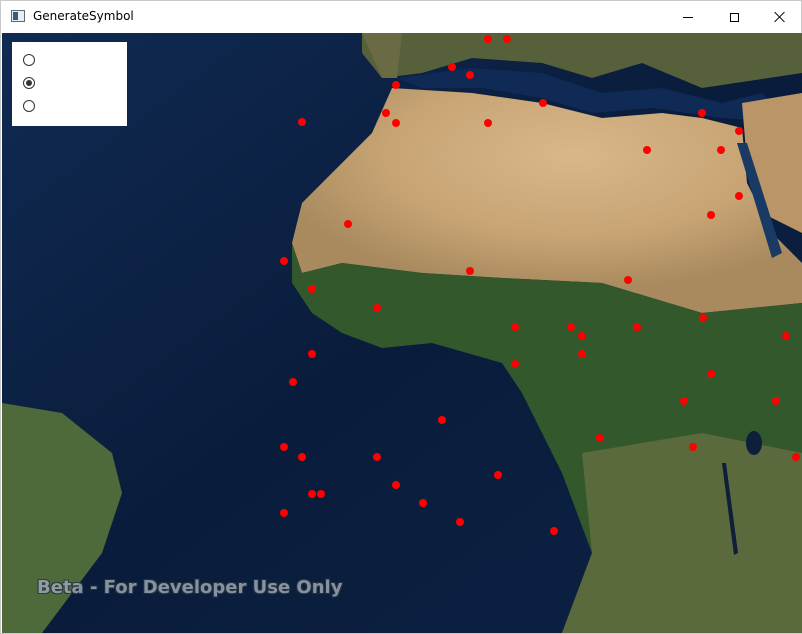 This screenshot has height=634, width=802. I want to click on close-button, so click(779, 17).